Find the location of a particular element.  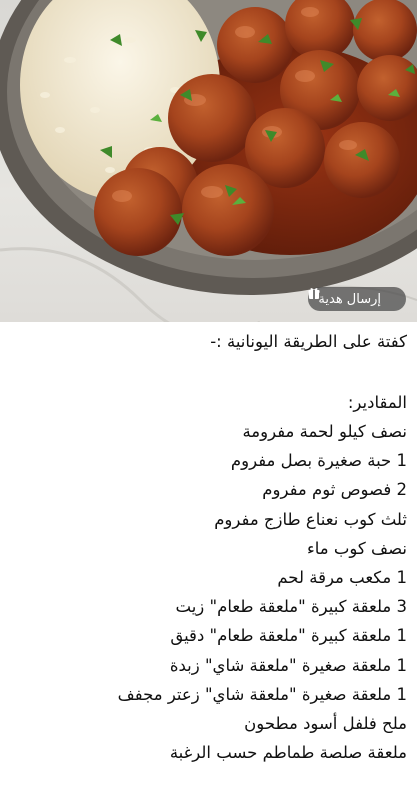

ingredient-line: 1 ملعقة صغيرة "ملعقة شاي" زعتر مجفف is located at coordinates (262, 694).